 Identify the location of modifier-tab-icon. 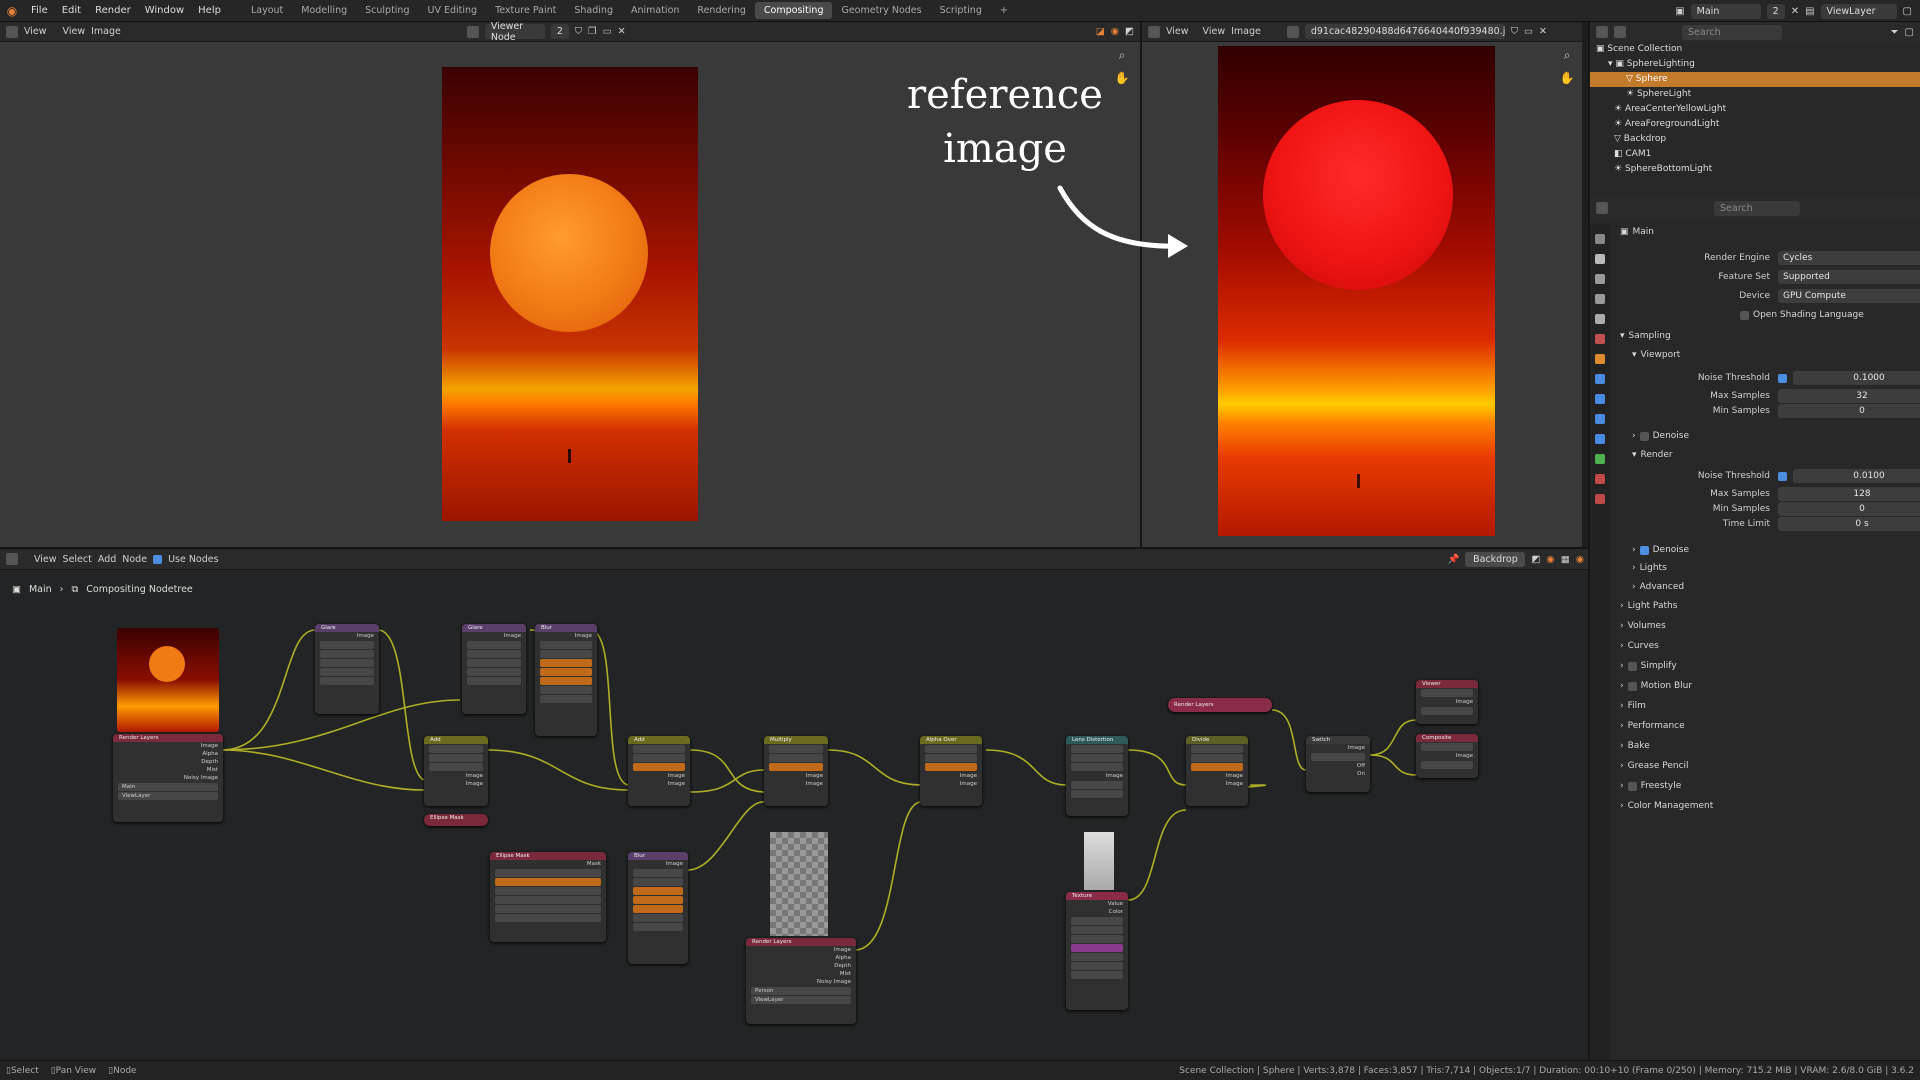
(1600, 379).